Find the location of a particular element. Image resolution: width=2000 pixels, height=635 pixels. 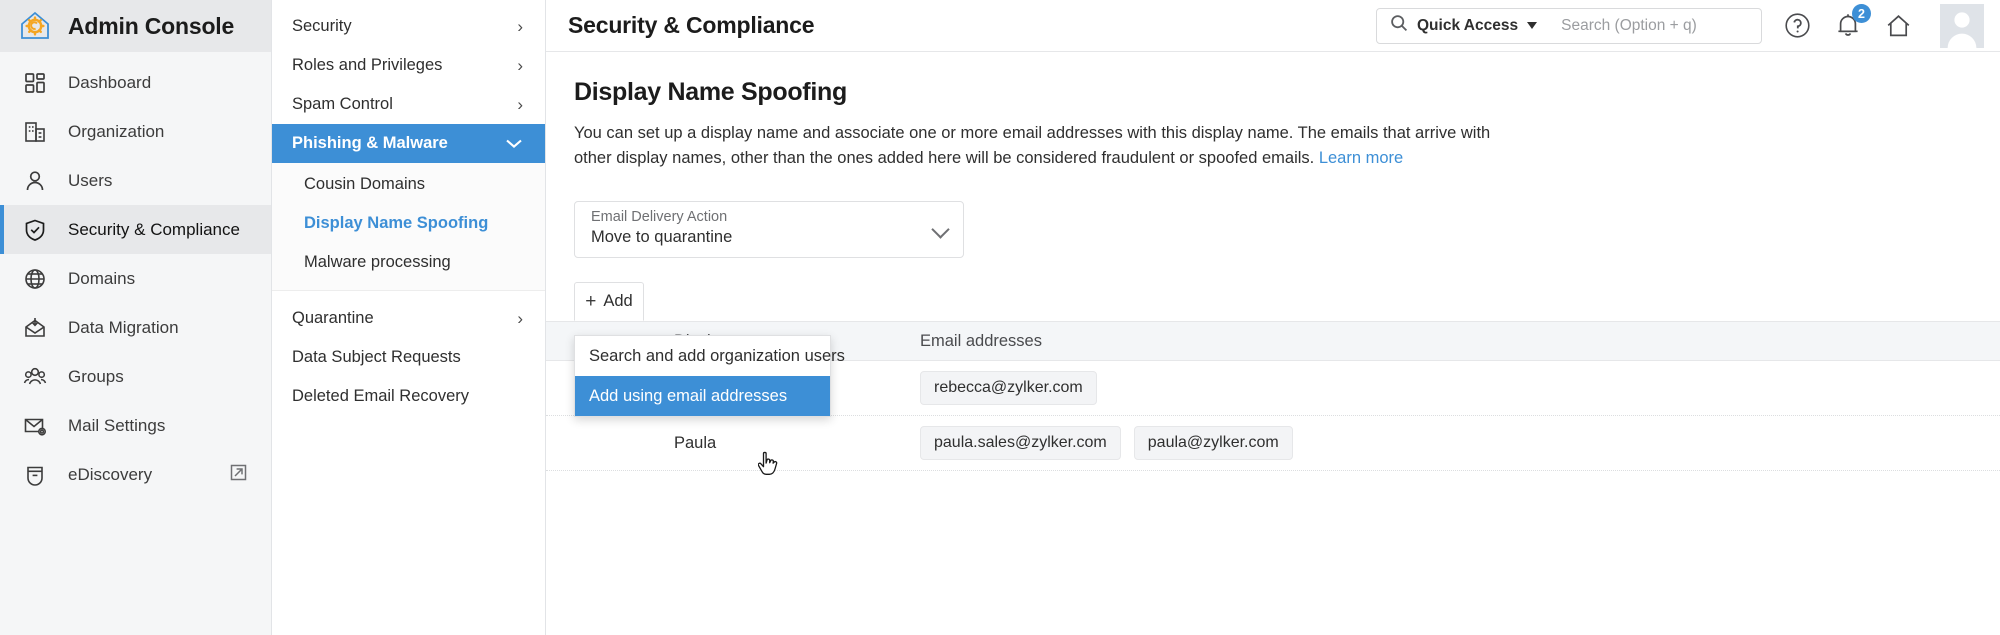

learn-more-link: Learn more is located at coordinates (1361, 158).